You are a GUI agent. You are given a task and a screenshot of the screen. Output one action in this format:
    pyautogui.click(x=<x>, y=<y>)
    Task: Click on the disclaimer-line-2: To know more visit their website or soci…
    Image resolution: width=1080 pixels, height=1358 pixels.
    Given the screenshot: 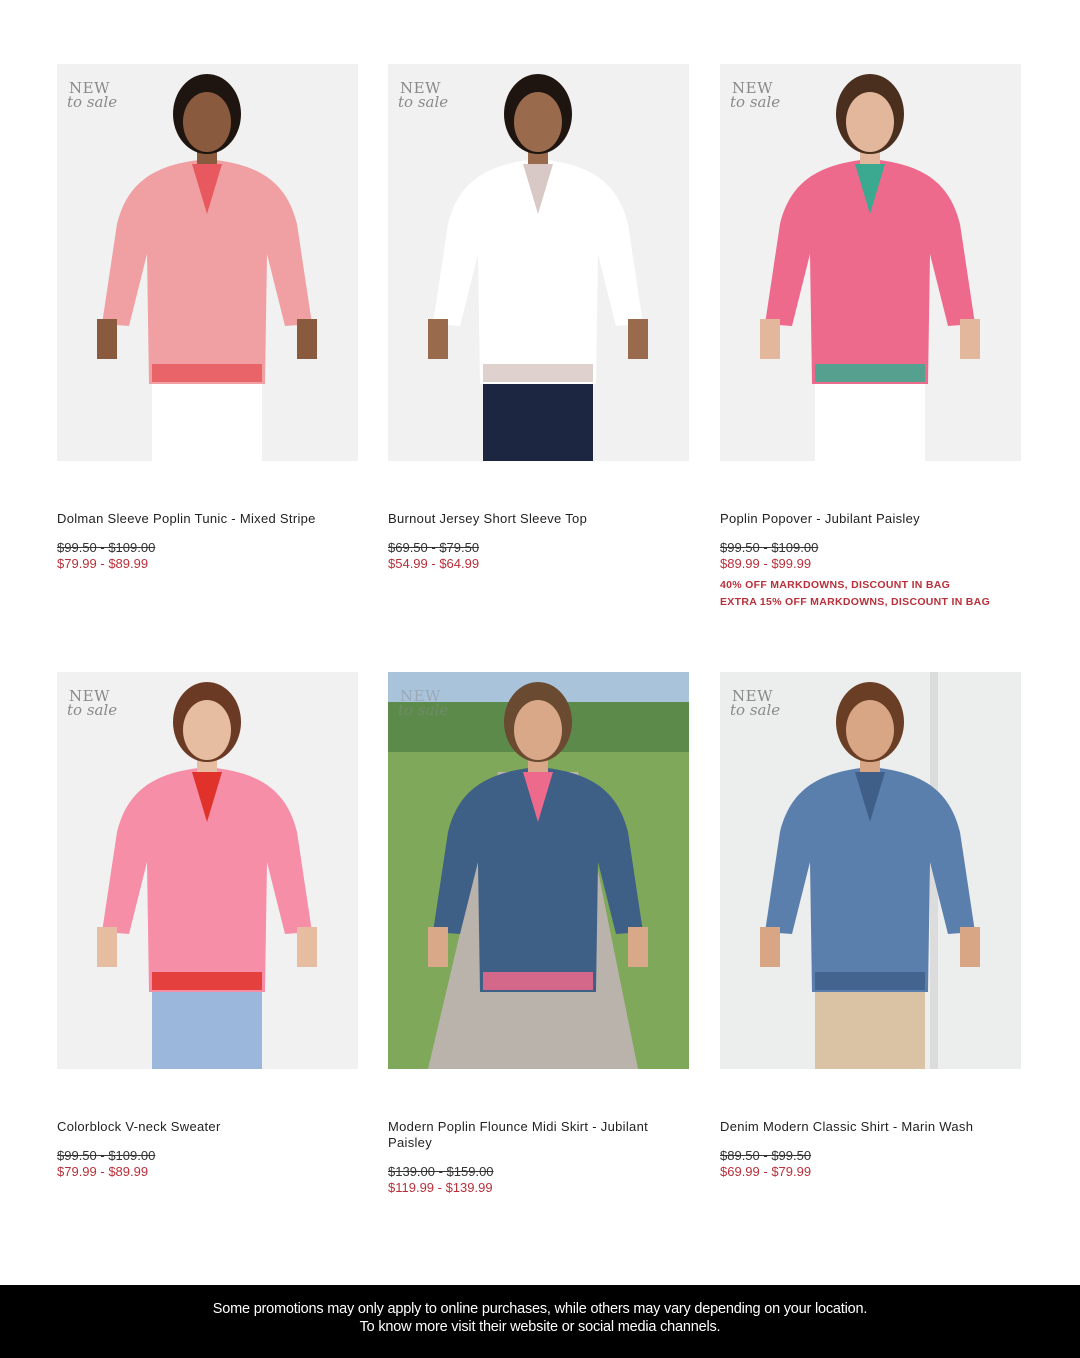 What is the action you would take?
    pyautogui.click(x=540, y=1327)
    